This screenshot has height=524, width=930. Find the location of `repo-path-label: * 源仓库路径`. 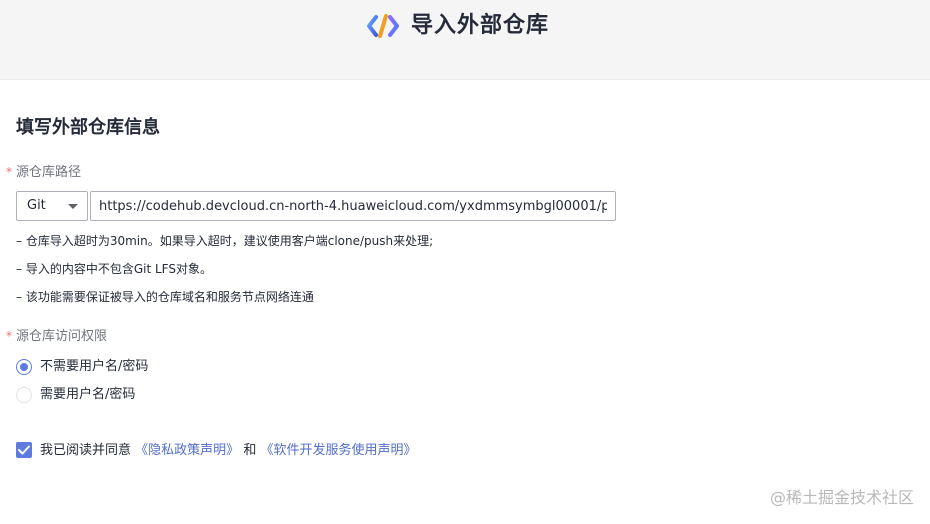

repo-path-label: * 源仓库路径 is located at coordinates (43, 172).